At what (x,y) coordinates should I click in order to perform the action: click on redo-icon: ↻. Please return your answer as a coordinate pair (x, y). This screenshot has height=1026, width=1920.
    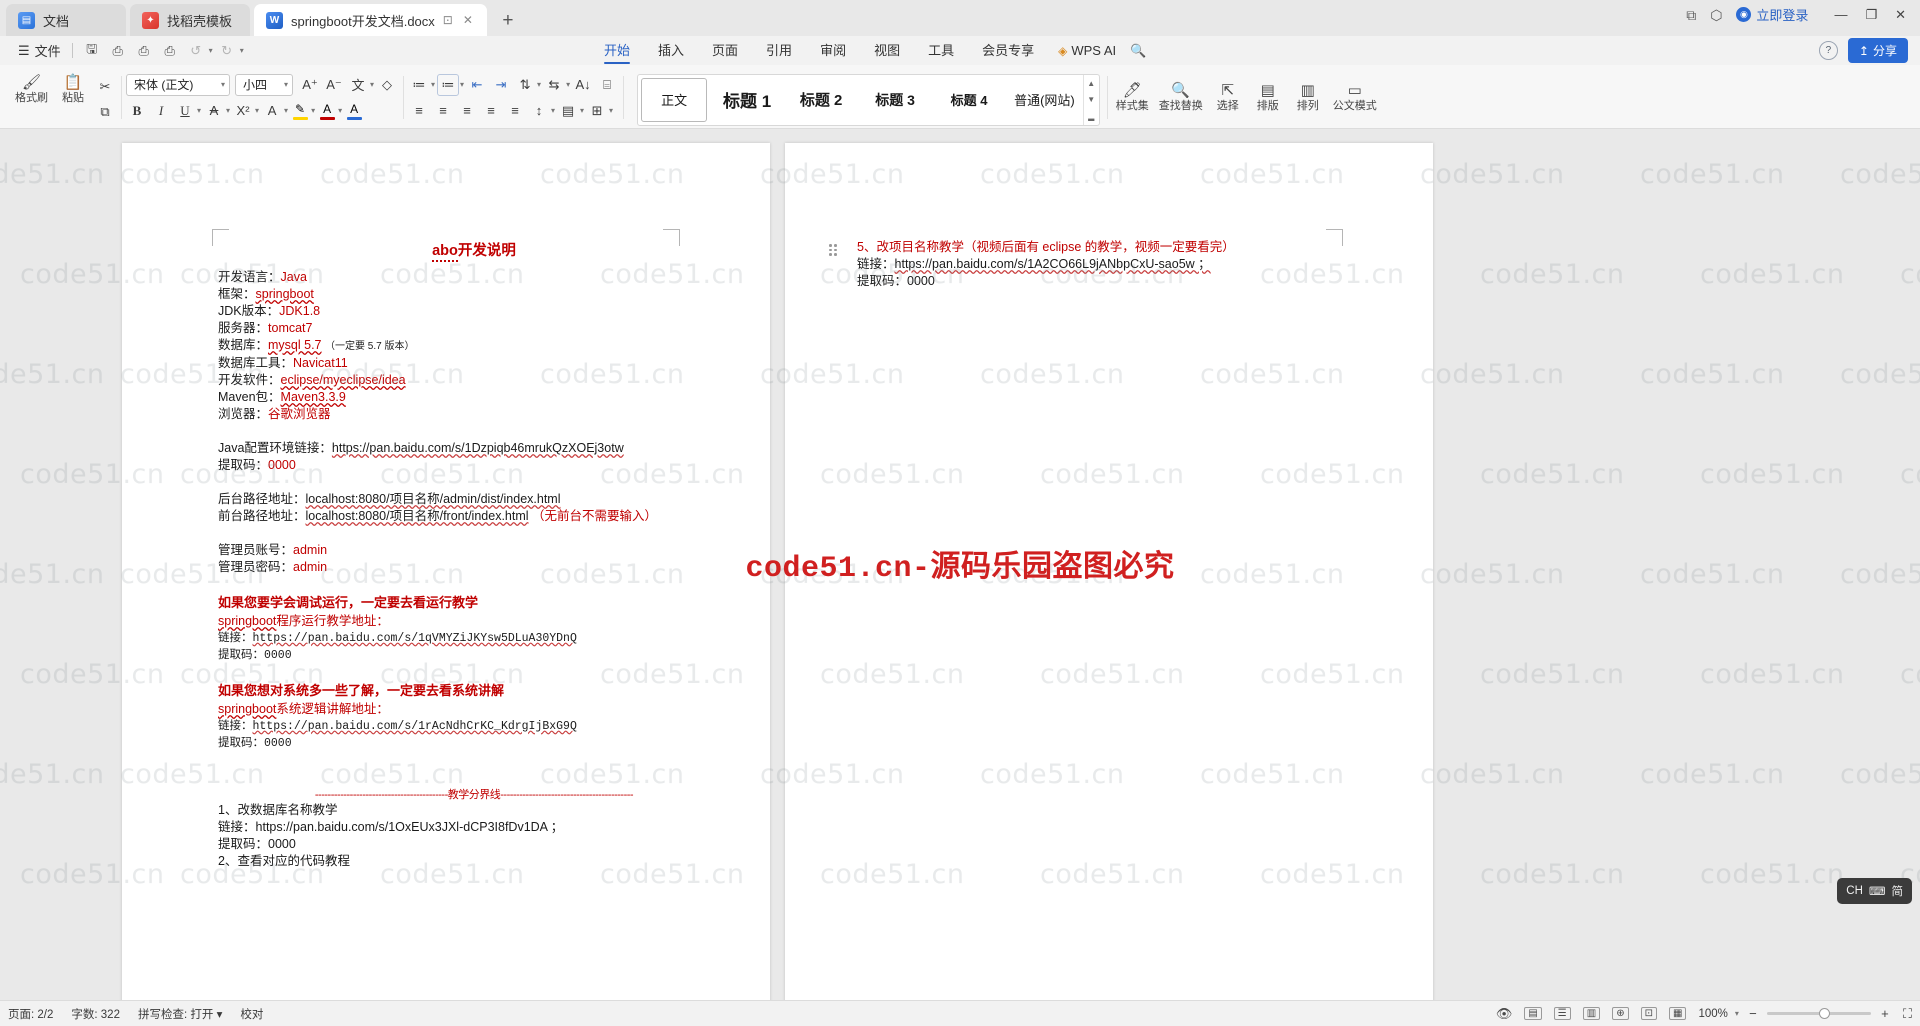
    Looking at the image, I should click on (227, 51).